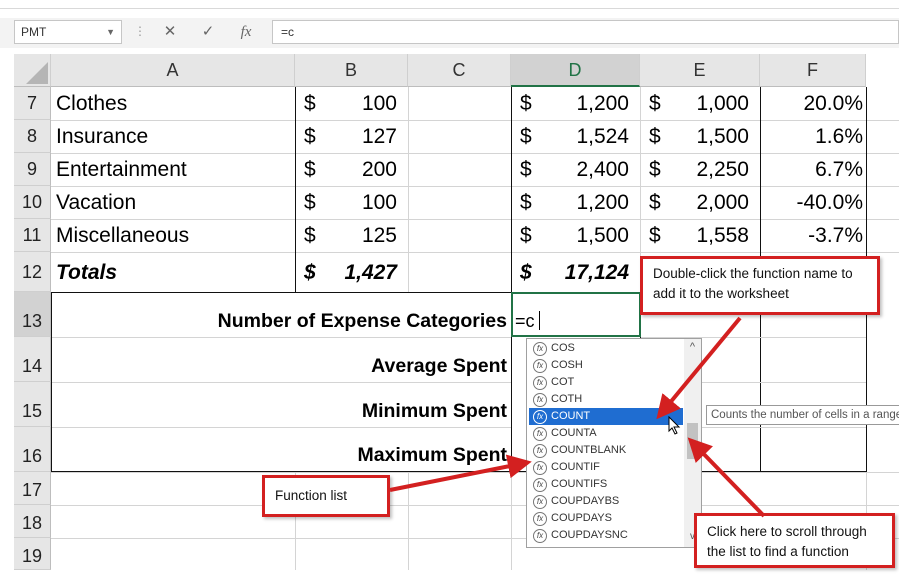 This screenshot has width=899, height=574. What do you see at coordinates (699, 368) in the screenshot?
I see `arrow-to-count` at bounding box center [699, 368].